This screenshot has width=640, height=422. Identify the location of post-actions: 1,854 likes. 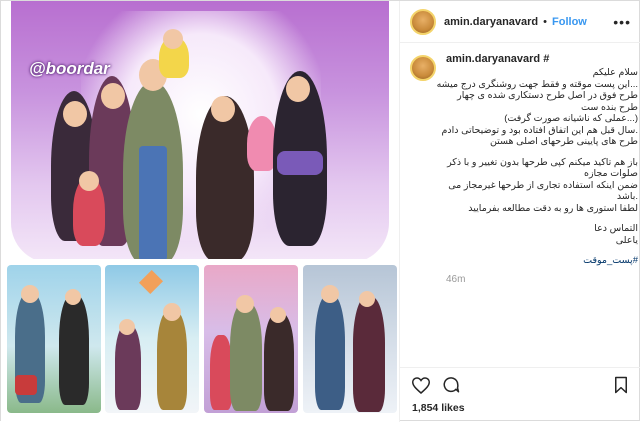
(520, 394).